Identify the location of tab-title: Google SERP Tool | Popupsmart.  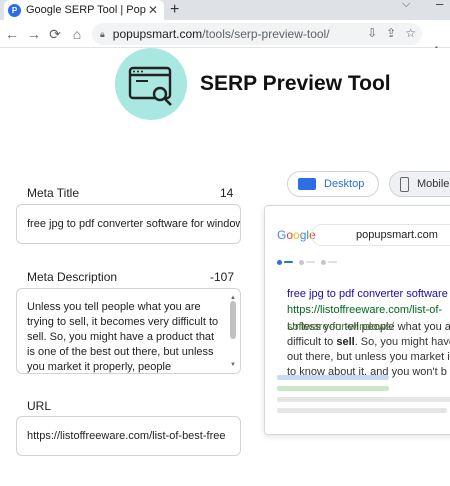
(86, 10).